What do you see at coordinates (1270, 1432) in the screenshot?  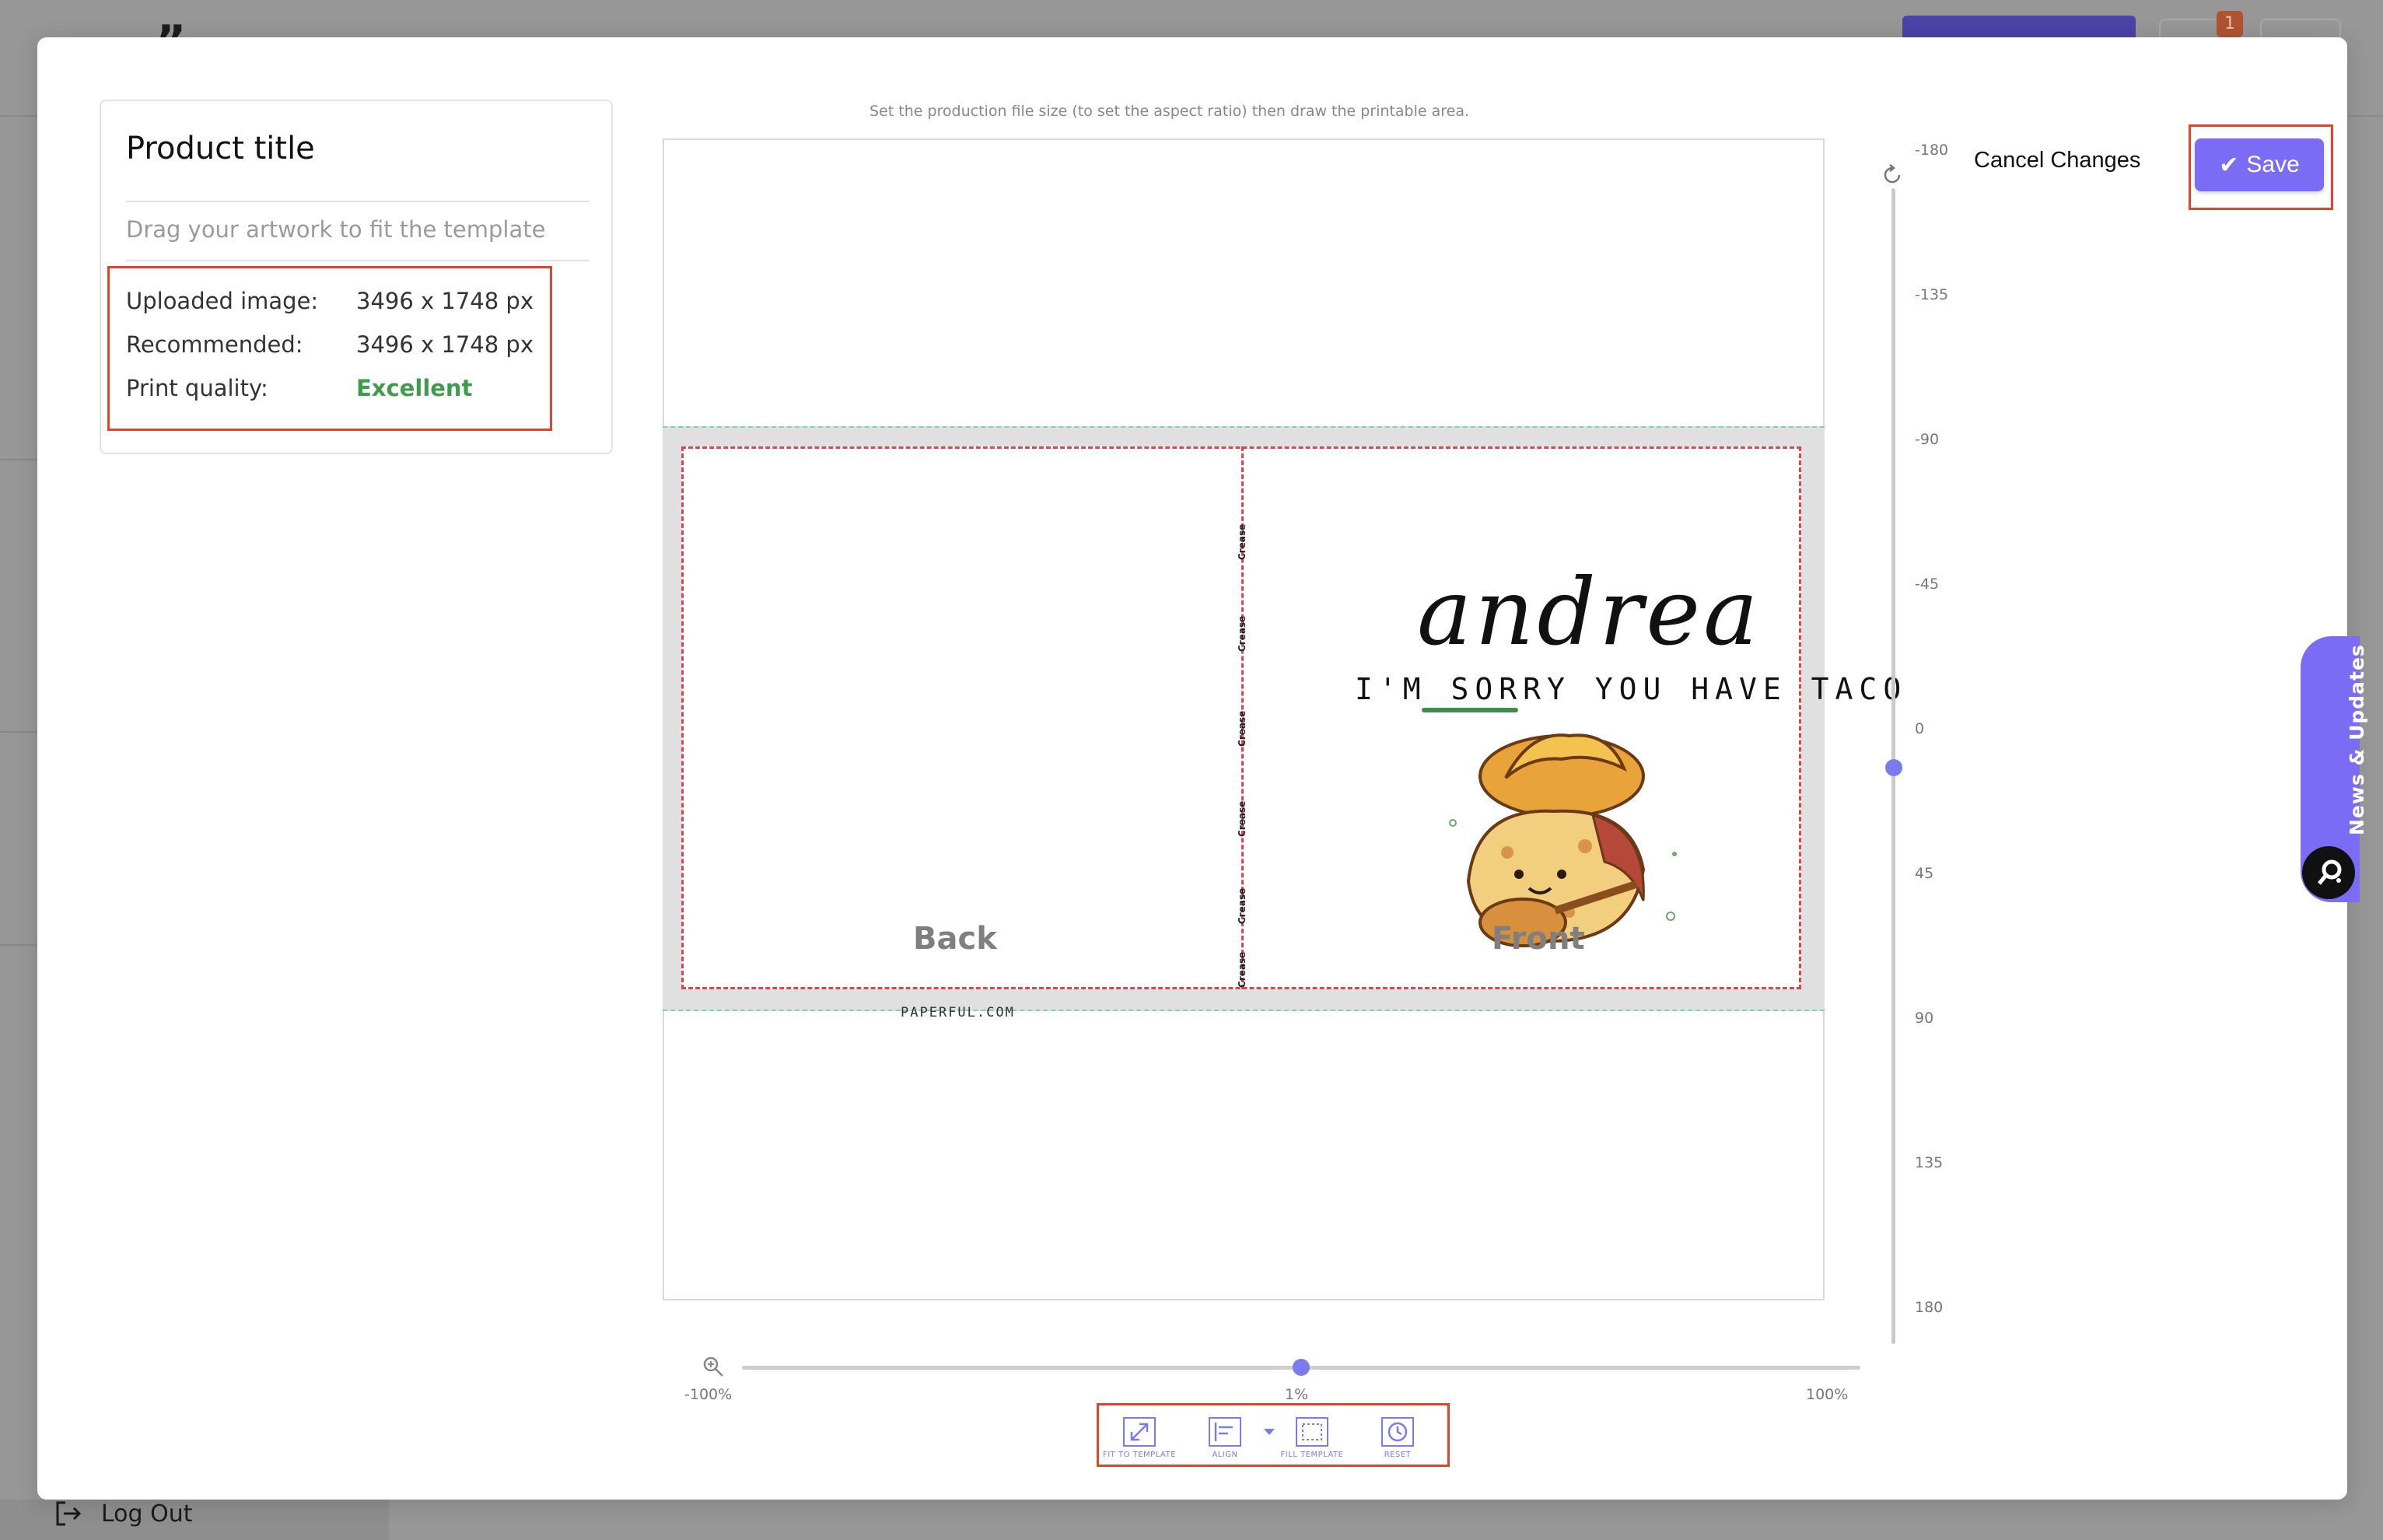 I see `chevron-down-icon` at bounding box center [1270, 1432].